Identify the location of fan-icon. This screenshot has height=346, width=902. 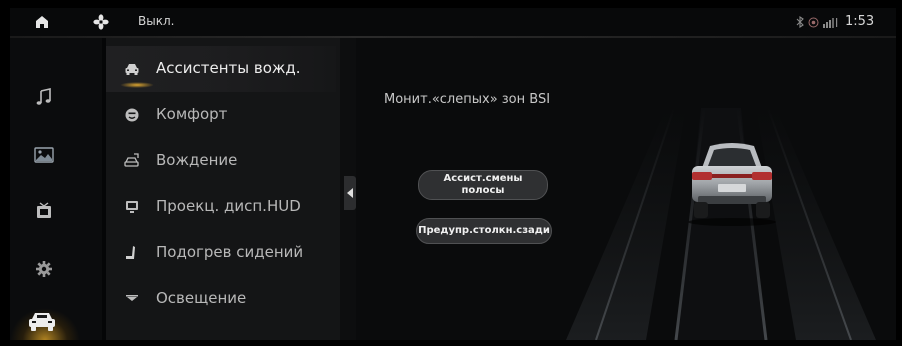
(101, 22).